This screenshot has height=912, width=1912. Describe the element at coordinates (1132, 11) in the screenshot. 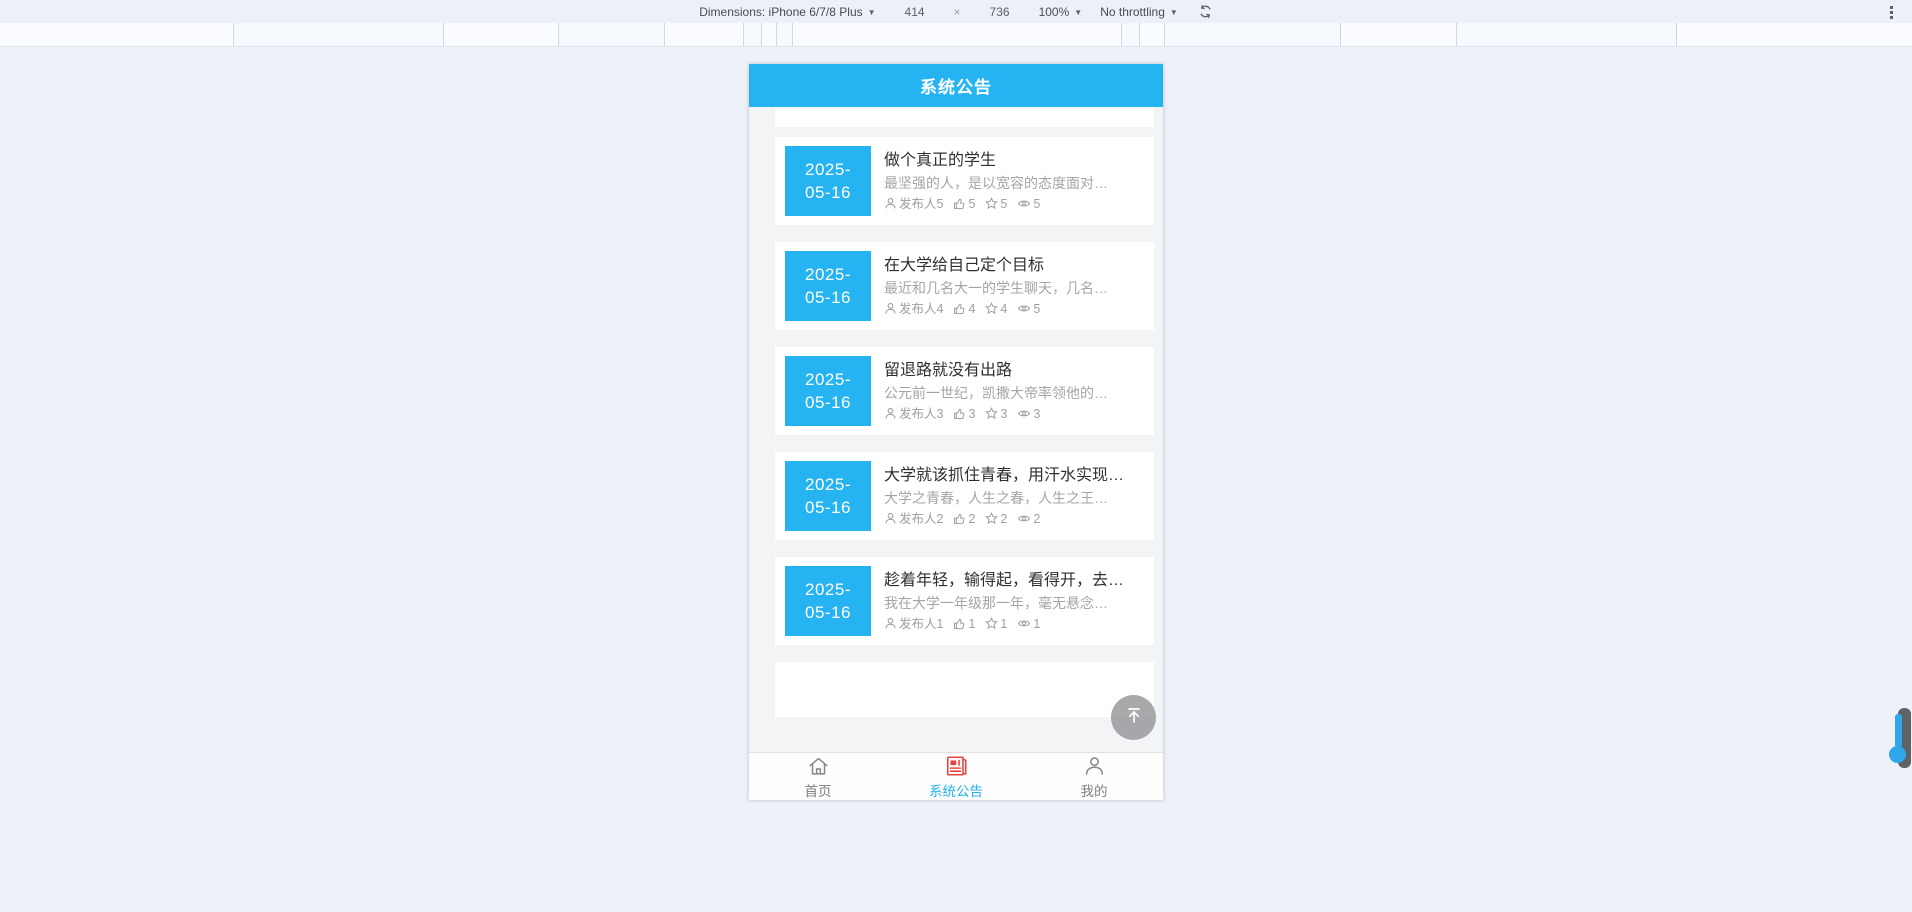

I see `throttling-value: No throttling` at that location.